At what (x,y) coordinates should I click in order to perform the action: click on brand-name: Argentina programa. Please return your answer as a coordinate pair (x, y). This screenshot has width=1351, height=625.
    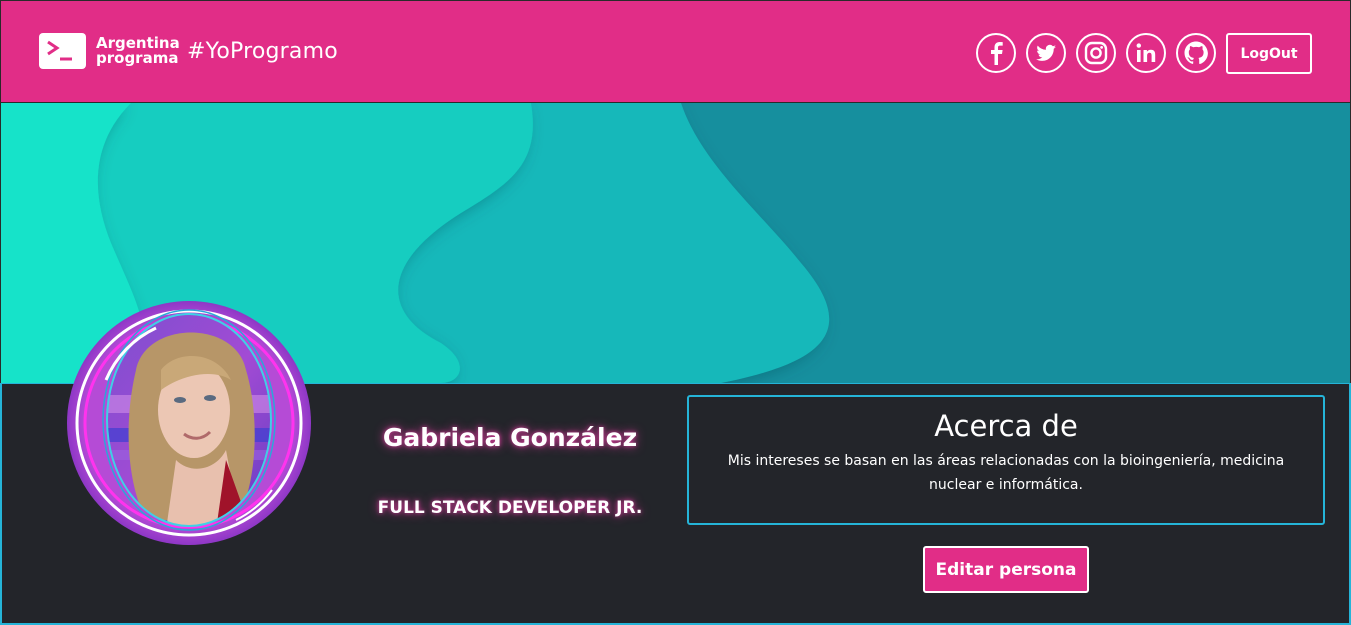
    Looking at the image, I should click on (138, 51).